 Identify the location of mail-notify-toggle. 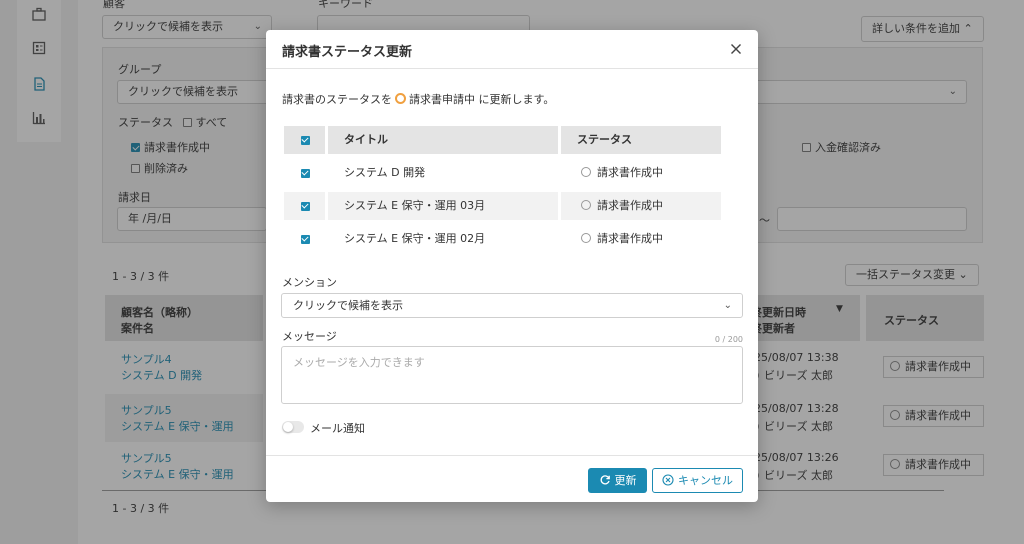
(293, 427).